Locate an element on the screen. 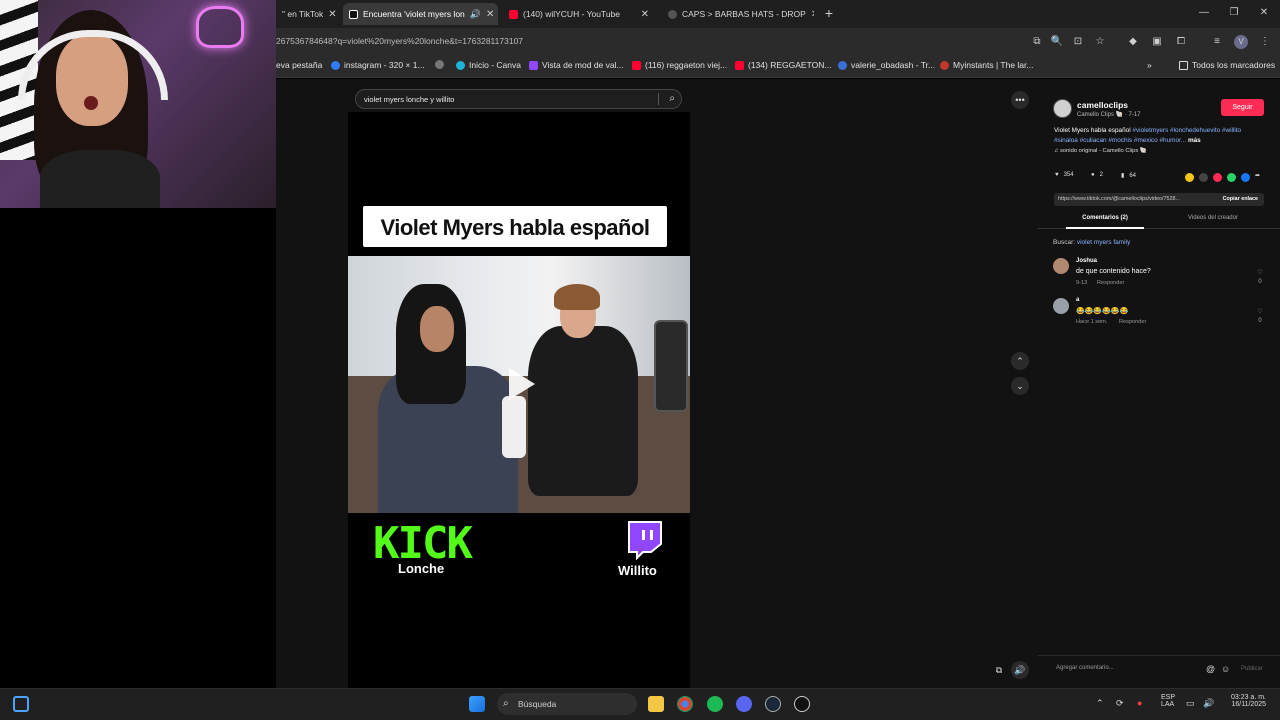 Image resolution: width=1280 pixels, height=720 pixels. next-video-button: ⌄ is located at coordinates (1020, 386).